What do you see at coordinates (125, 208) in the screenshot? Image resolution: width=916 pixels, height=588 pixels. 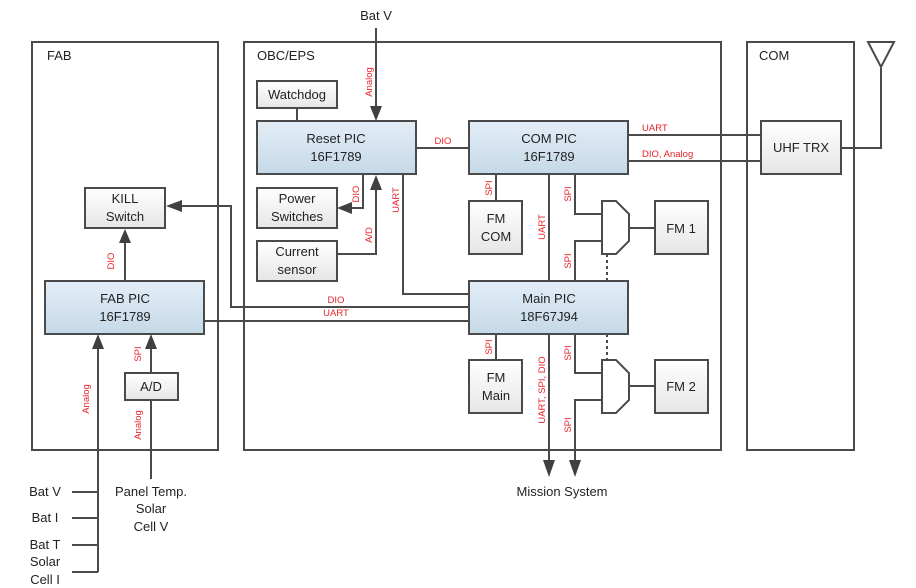 I see `block-kill-switch: KILL Switch` at bounding box center [125, 208].